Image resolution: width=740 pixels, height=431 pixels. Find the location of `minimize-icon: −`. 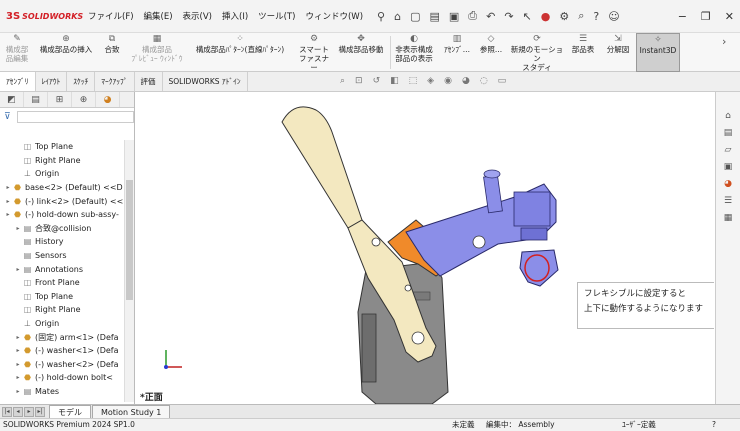

minimize-icon: − is located at coordinates (682, 16).